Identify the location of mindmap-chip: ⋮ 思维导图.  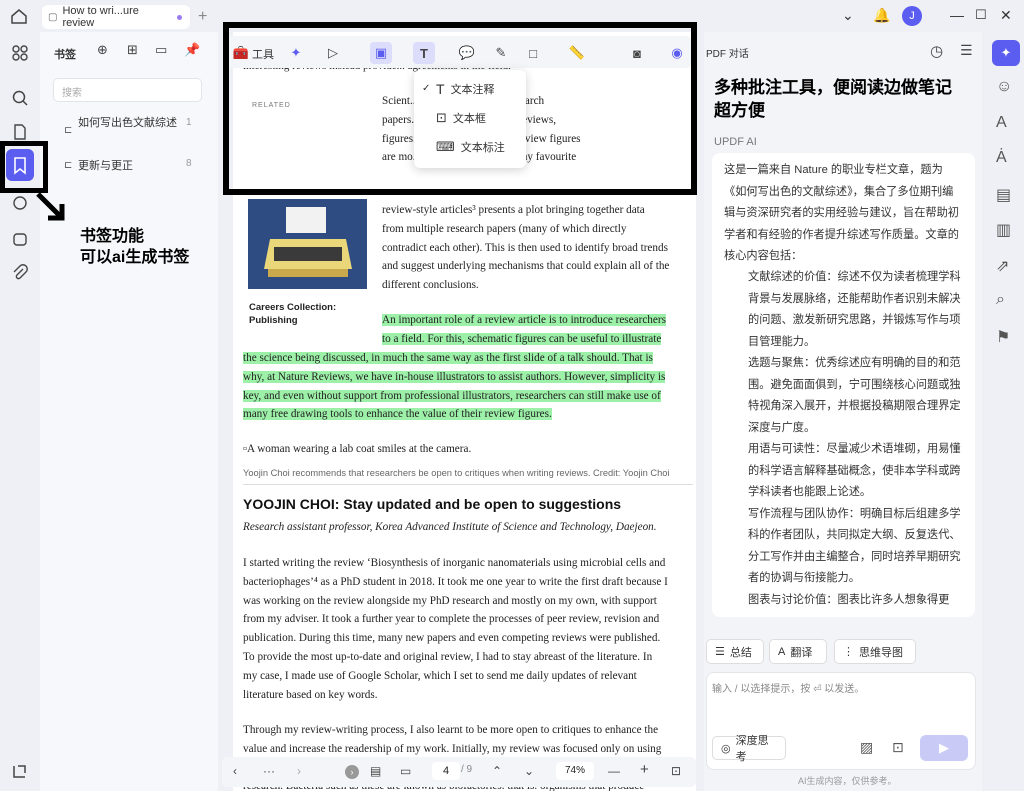
(875, 651).